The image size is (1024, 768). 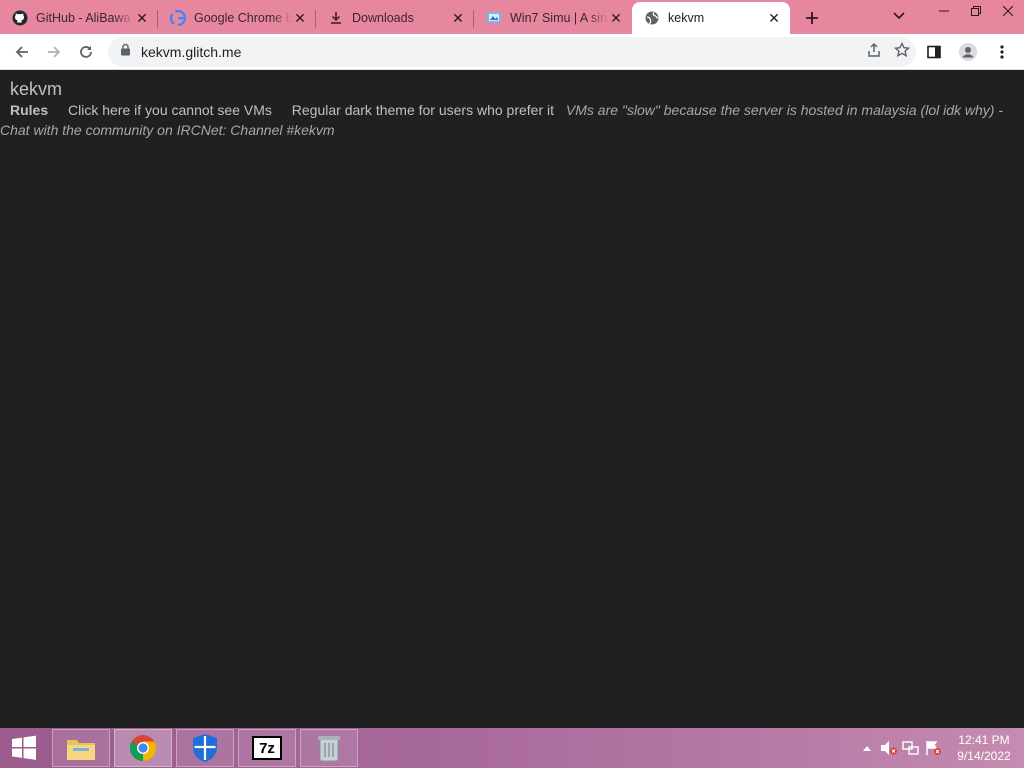 I want to click on address-bar: kekvm.glitch.me, so click(x=512, y=52).